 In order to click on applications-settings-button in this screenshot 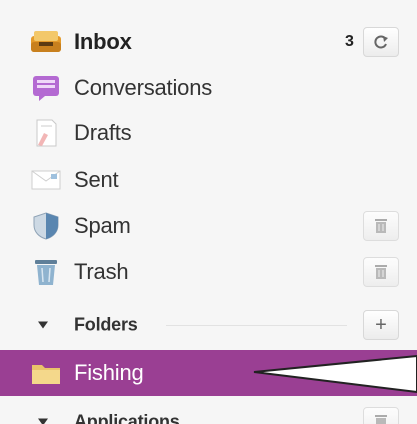, I will do `click(381, 415)`.